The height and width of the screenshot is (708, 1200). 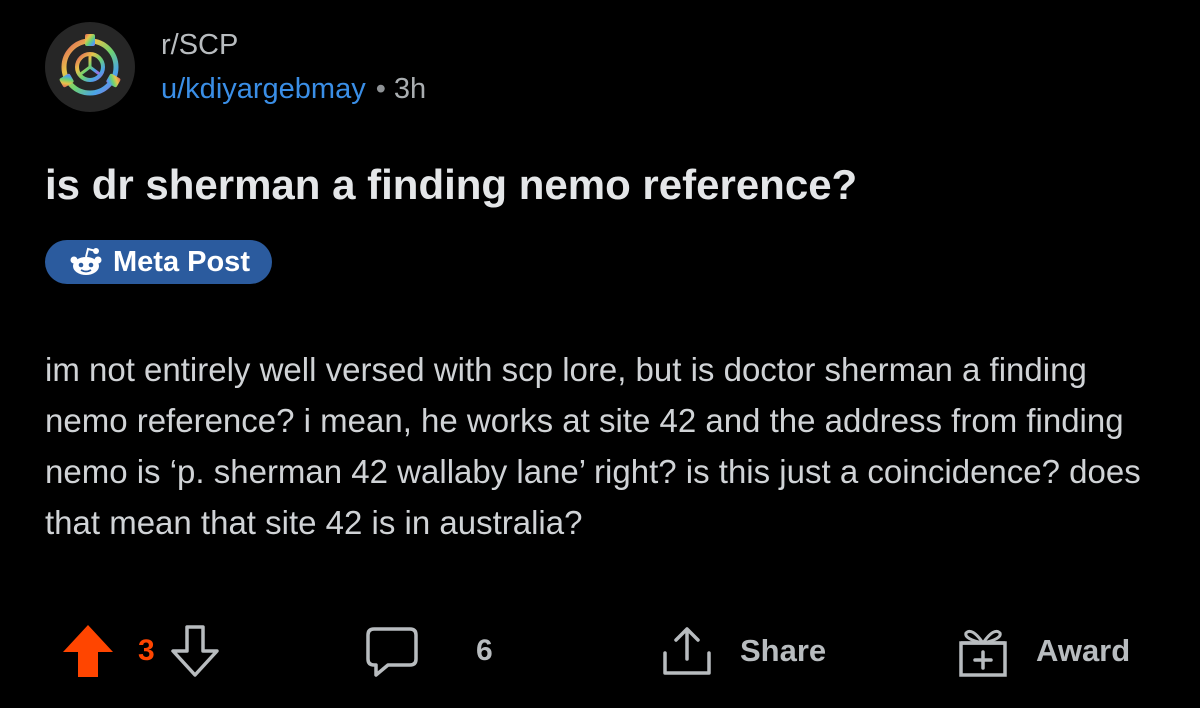 I want to click on arrow-down-outline-icon, so click(x=194, y=651).